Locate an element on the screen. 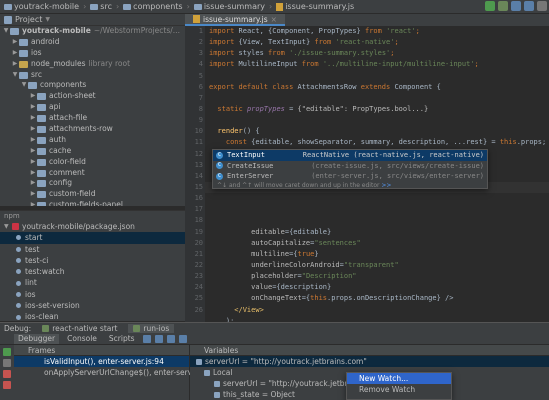 The height and width of the screenshot is (400, 549). tree-item: ▼ components is located at coordinates (92, 85).